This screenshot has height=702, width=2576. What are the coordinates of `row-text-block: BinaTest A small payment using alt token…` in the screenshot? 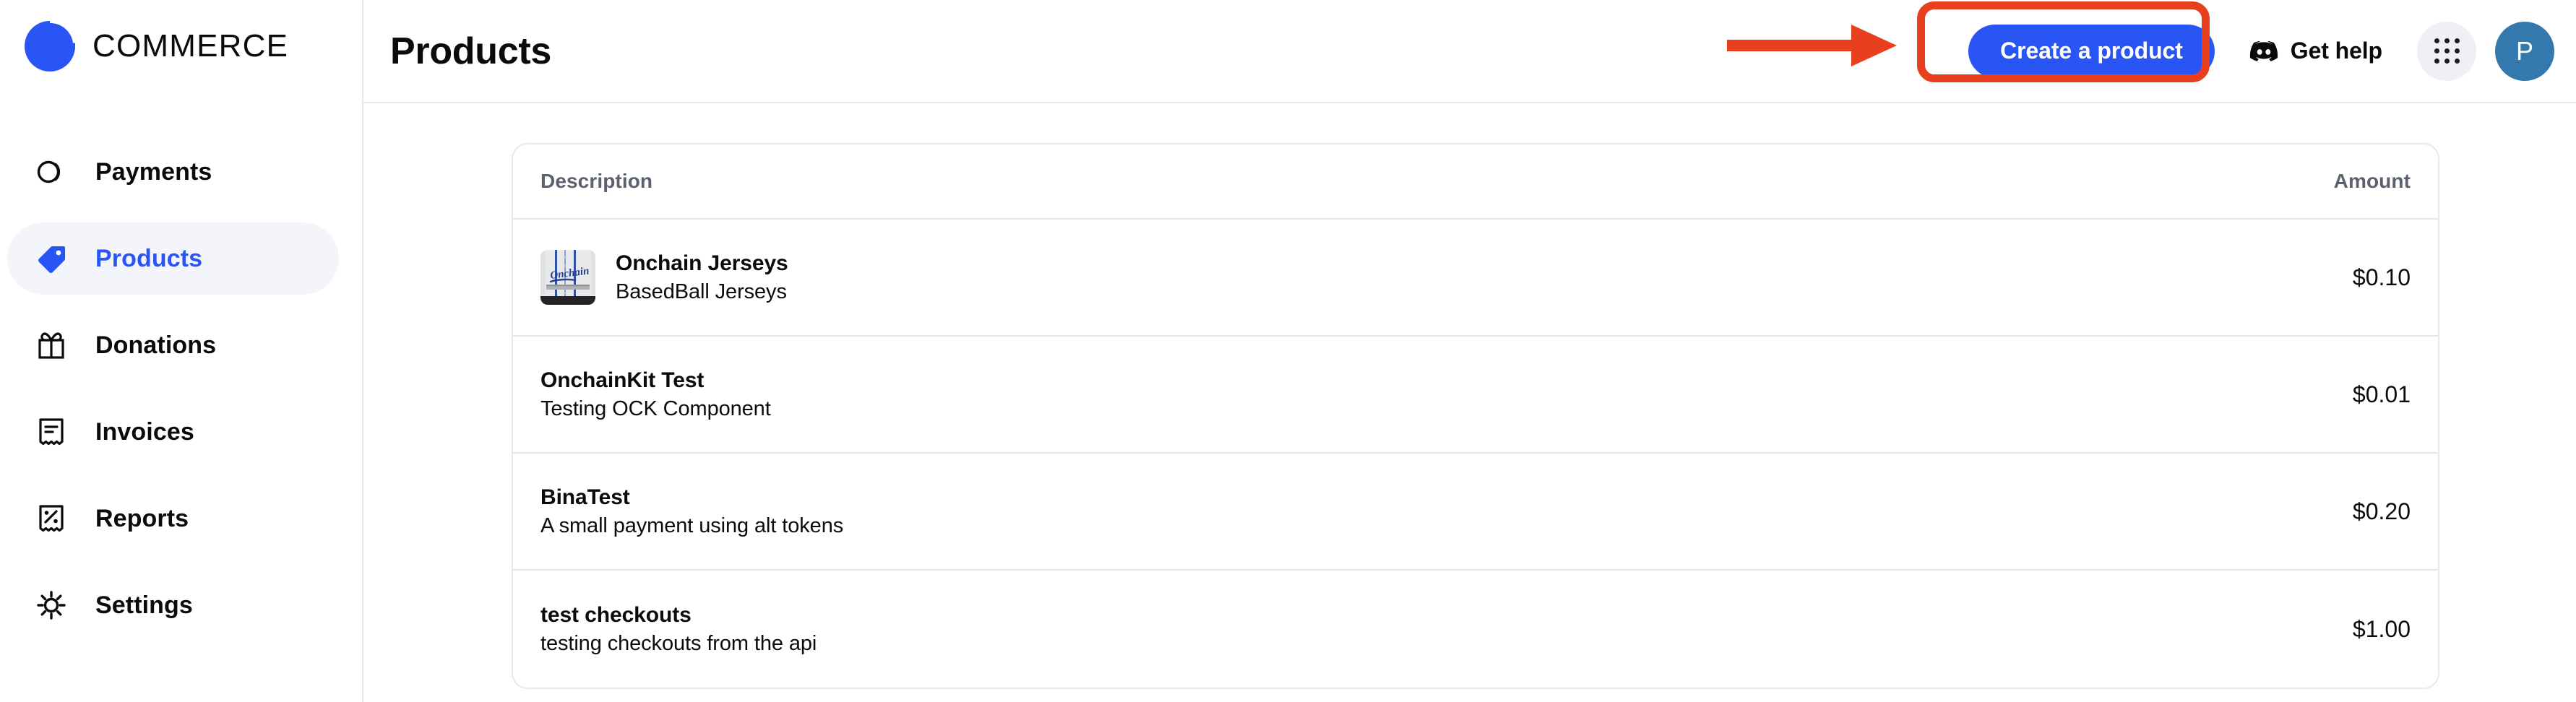 It's located at (691, 511).